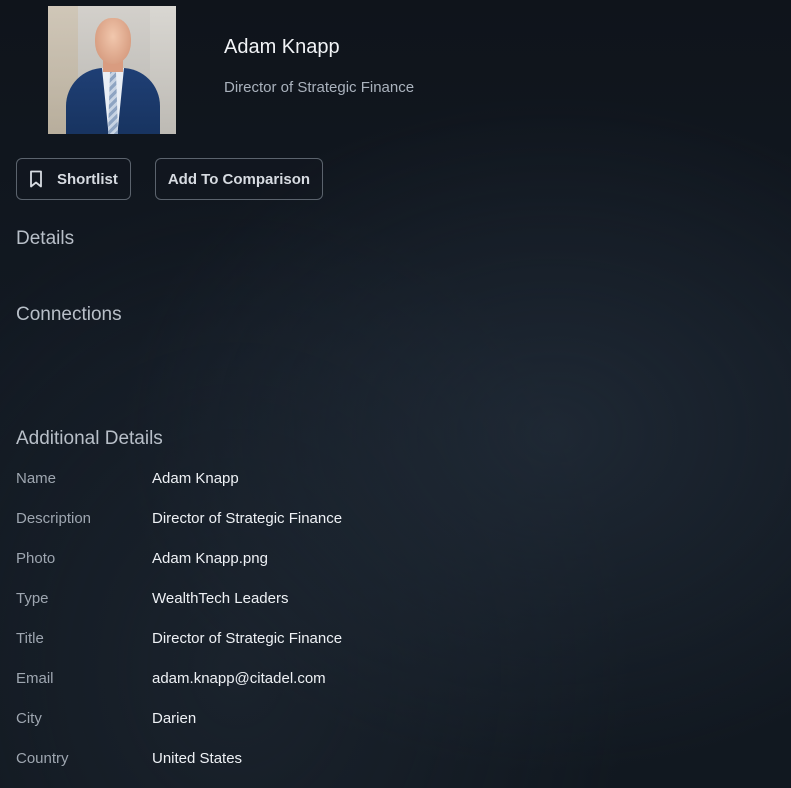  Describe the element at coordinates (45, 238) in the screenshot. I see `details-section-title: Details` at that location.